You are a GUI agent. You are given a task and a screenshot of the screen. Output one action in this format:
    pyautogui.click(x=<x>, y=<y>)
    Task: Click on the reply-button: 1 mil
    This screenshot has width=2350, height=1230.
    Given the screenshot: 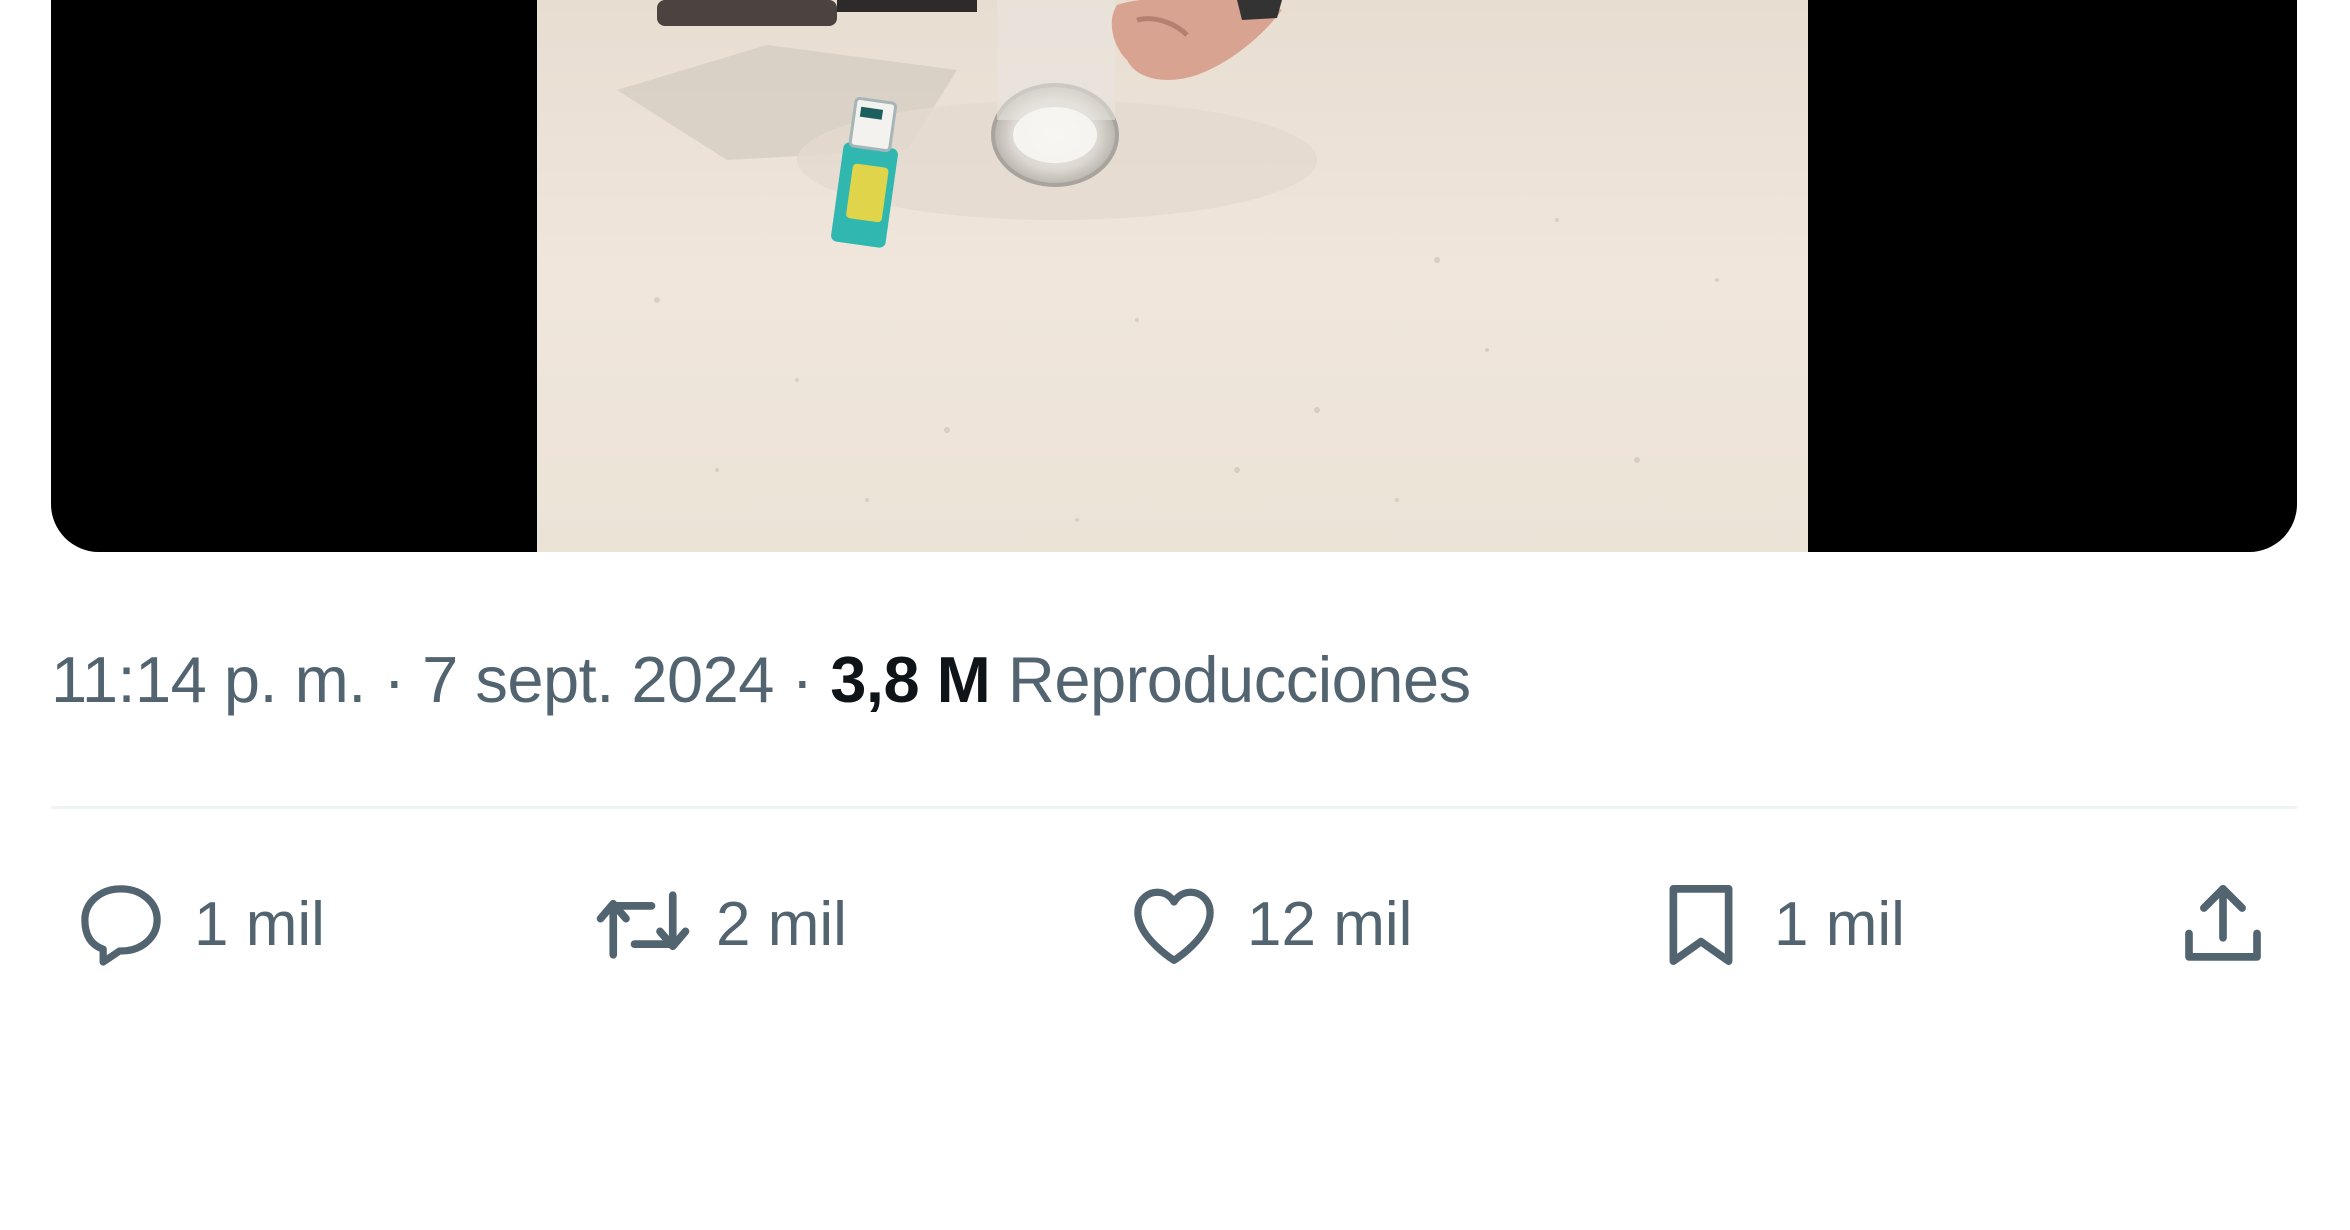 What is the action you would take?
    pyautogui.click(x=197, y=925)
    